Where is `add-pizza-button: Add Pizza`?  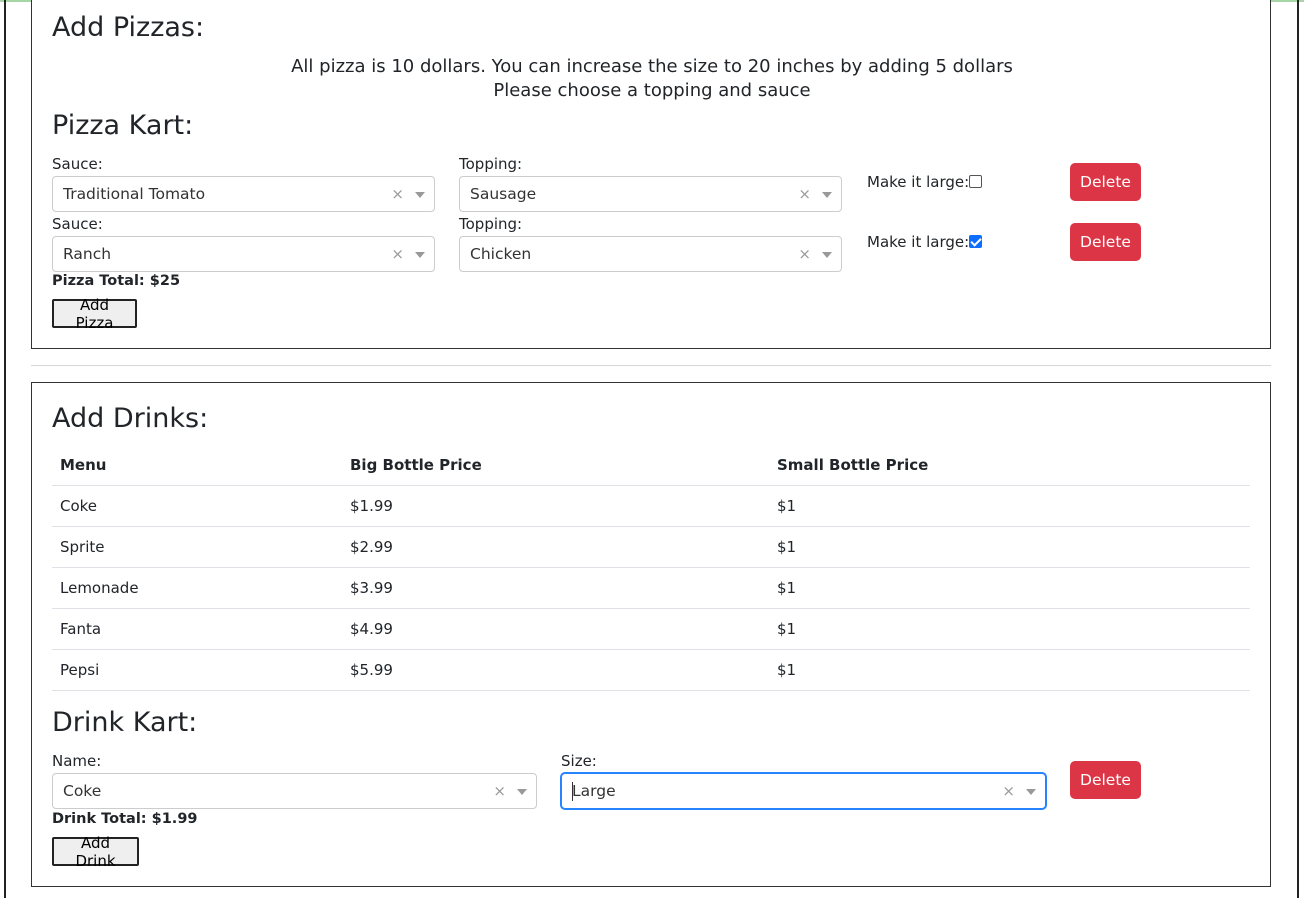 add-pizza-button: Add Pizza is located at coordinates (94, 314).